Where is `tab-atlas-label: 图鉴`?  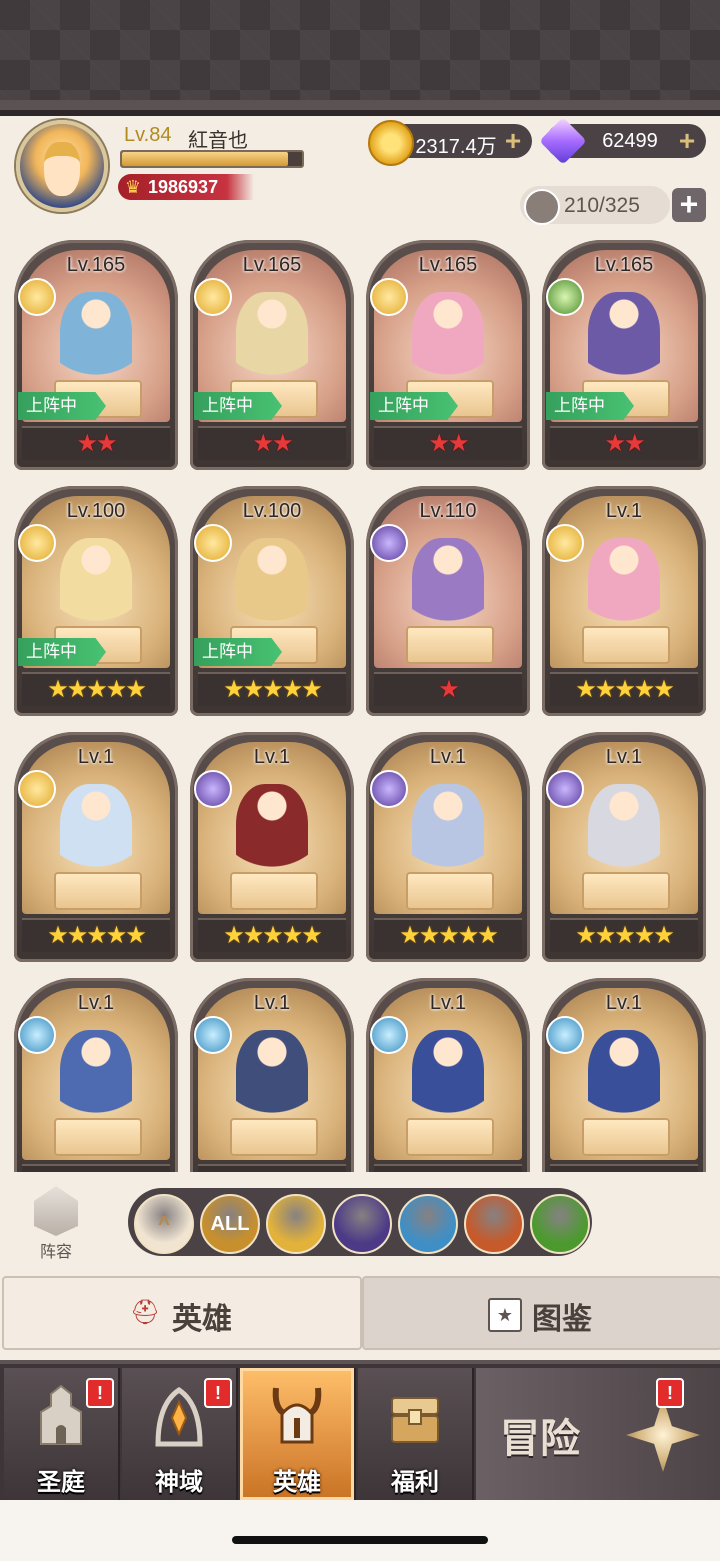
tab-atlas-label: 图鉴 is located at coordinates (562, 1319).